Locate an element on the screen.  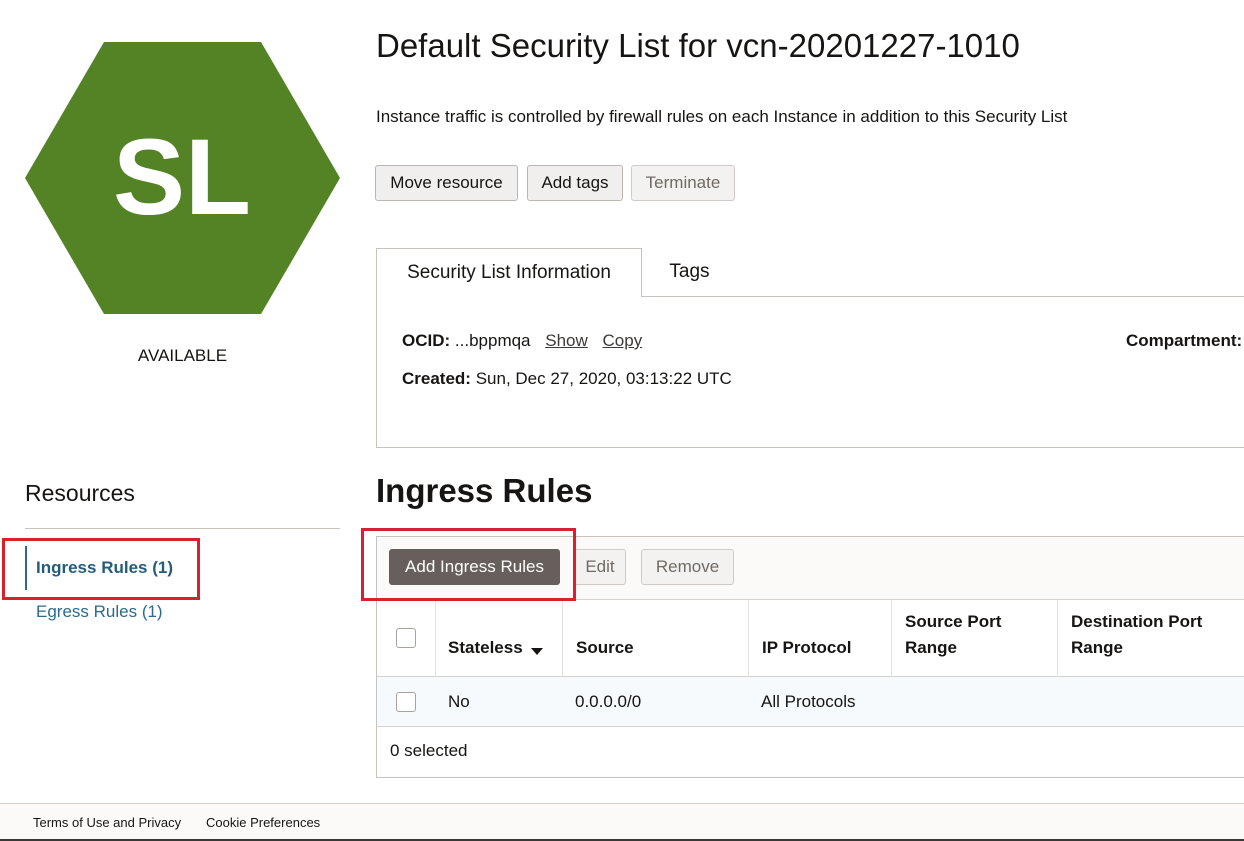
table-row: No 0.0.0.0/0 All Protocols is located at coordinates (810, 702).